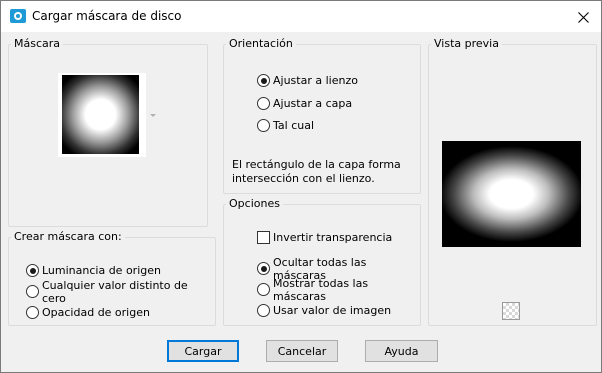 The image size is (602, 373). What do you see at coordinates (315, 80) in the screenshot?
I see `radio-fit-canvas-label: Ajustar a lienzo` at bounding box center [315, 80].